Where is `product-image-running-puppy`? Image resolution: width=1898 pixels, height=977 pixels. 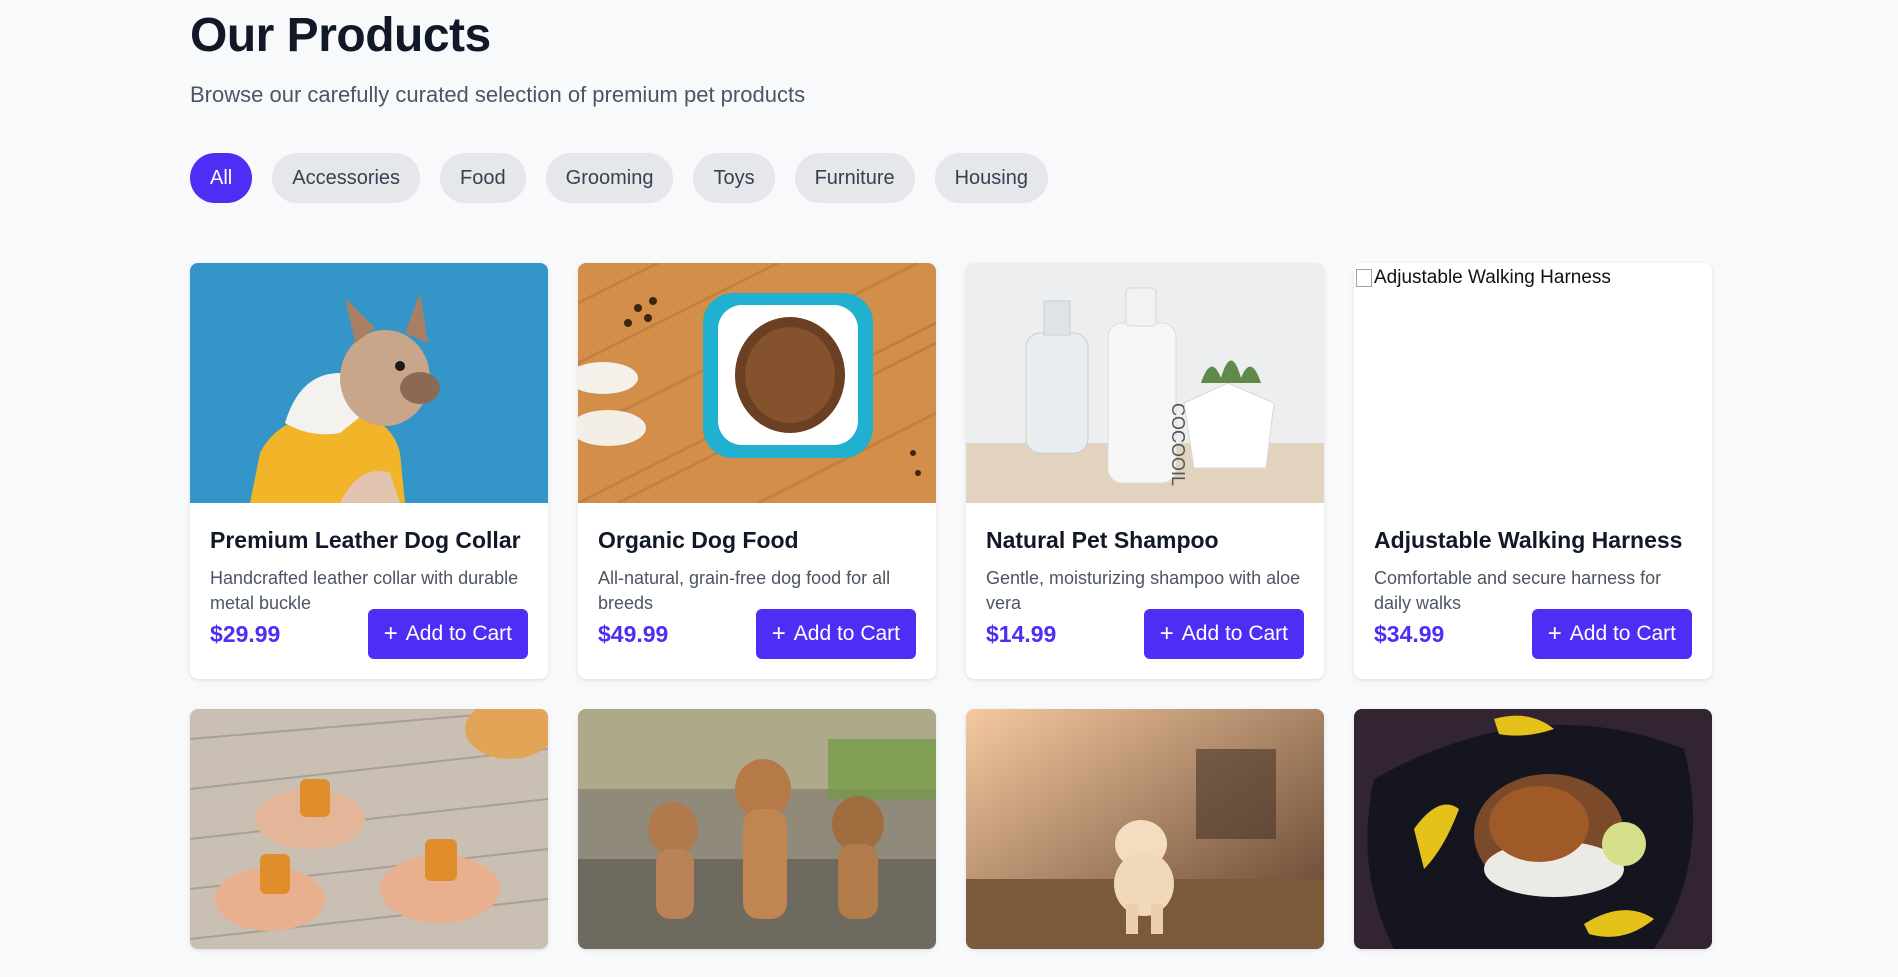
product-image-running-puppy is located at coordinates (1145, 829).